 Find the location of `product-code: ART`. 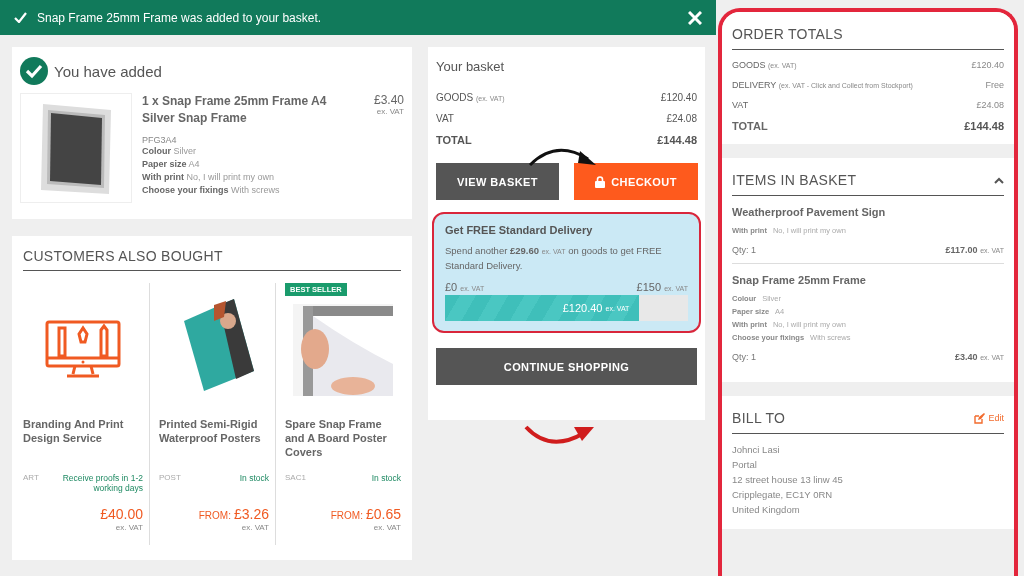

product-code: ART is located at coordinates (31, 477).